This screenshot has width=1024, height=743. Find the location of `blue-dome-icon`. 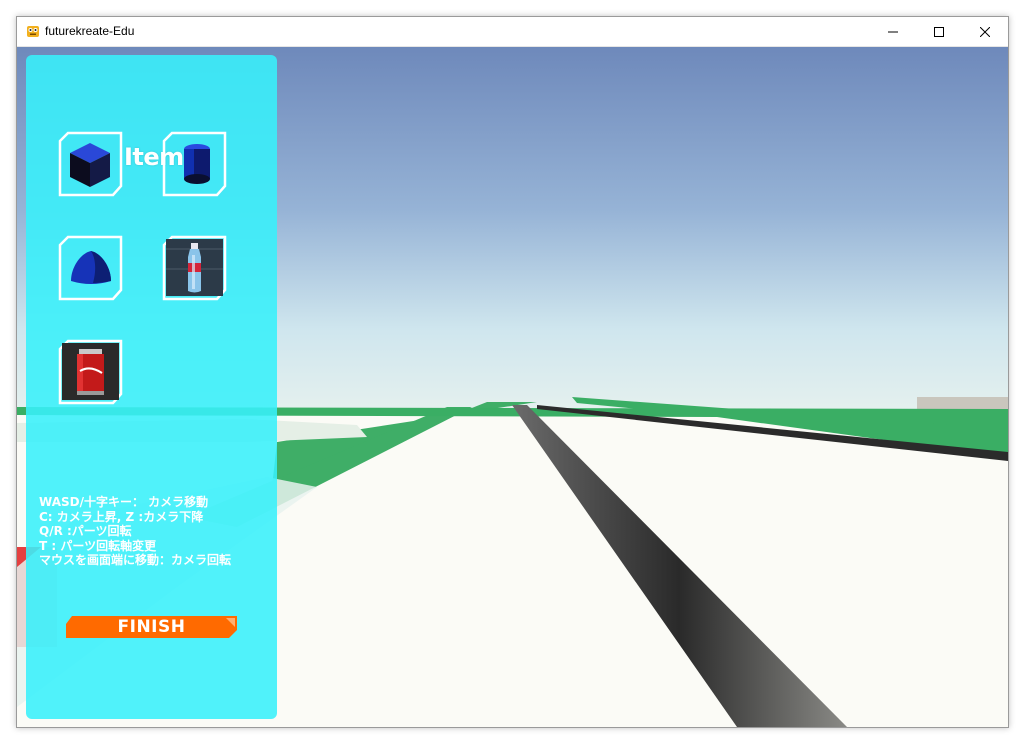

blue-dome-icon is located at coordinates (91, 267).